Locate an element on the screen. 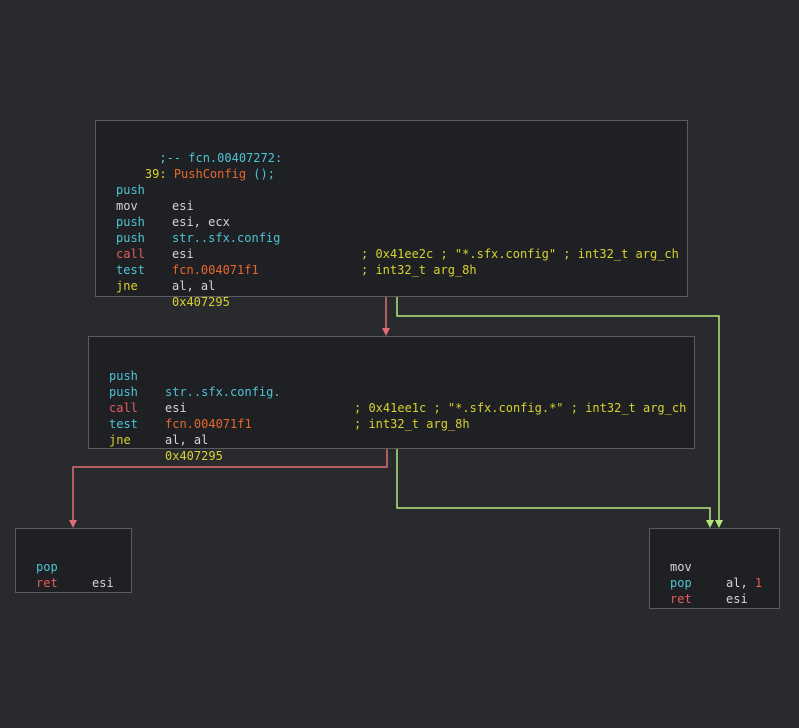 The width and height of the screenshot is (799, 728). code-block-4: mov al, 1 pop esi ret is located at coordinates (714, 568).